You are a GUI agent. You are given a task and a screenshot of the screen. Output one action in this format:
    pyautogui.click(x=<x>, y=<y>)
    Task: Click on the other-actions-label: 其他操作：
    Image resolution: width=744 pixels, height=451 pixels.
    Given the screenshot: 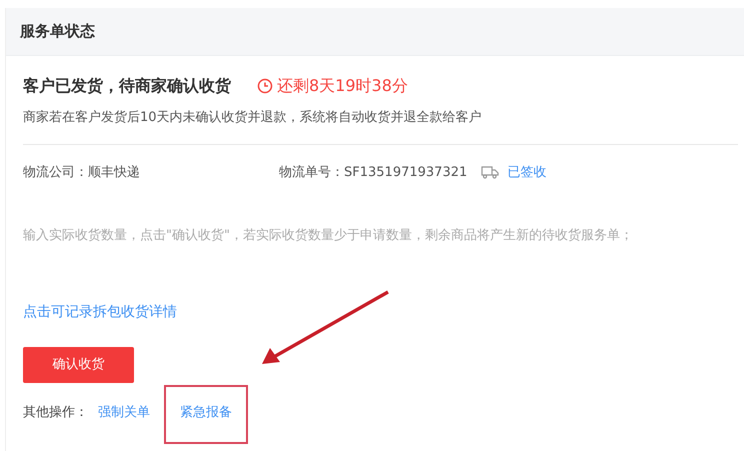 What is the action you would take?
    pyautogui.click(x=55, y=413)
    